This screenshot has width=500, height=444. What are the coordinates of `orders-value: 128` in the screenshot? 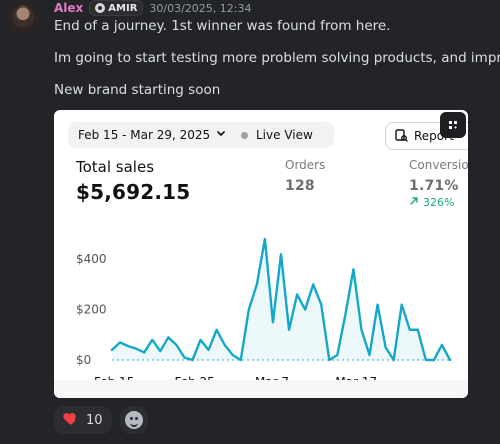 It's located at (300, 186).